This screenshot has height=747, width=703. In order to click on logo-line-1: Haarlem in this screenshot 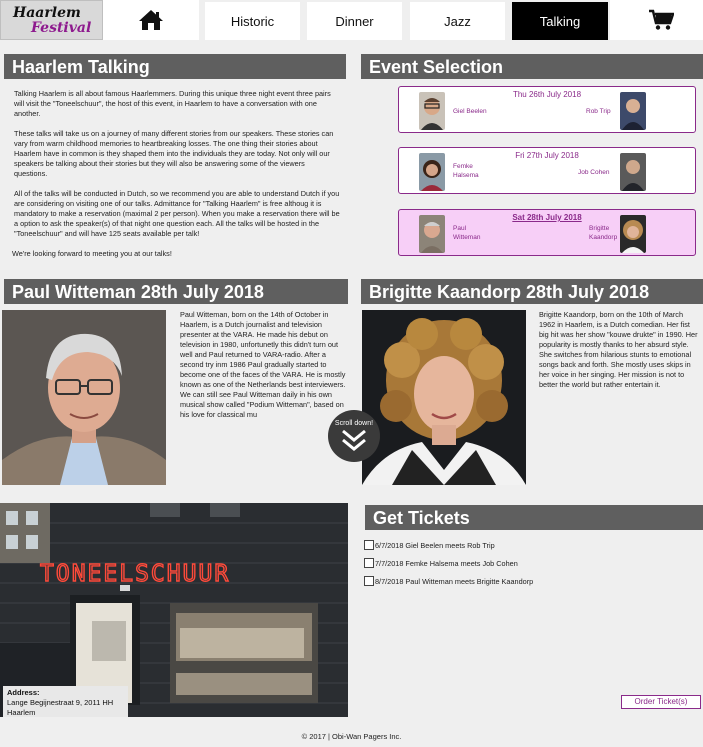, I will do `click(47, 13)`.